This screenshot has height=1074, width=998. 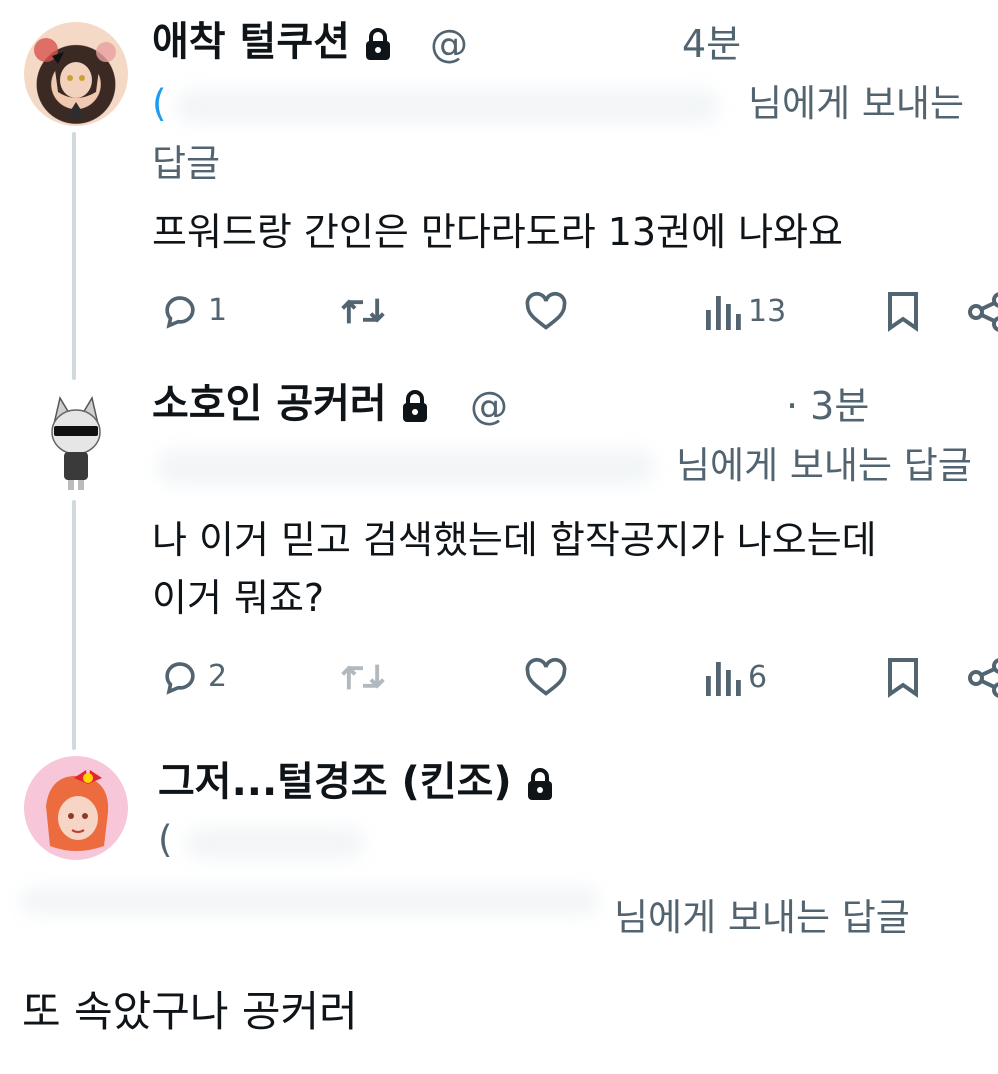 I want to click on redacted-mention-row, so click(x=310, y=901).